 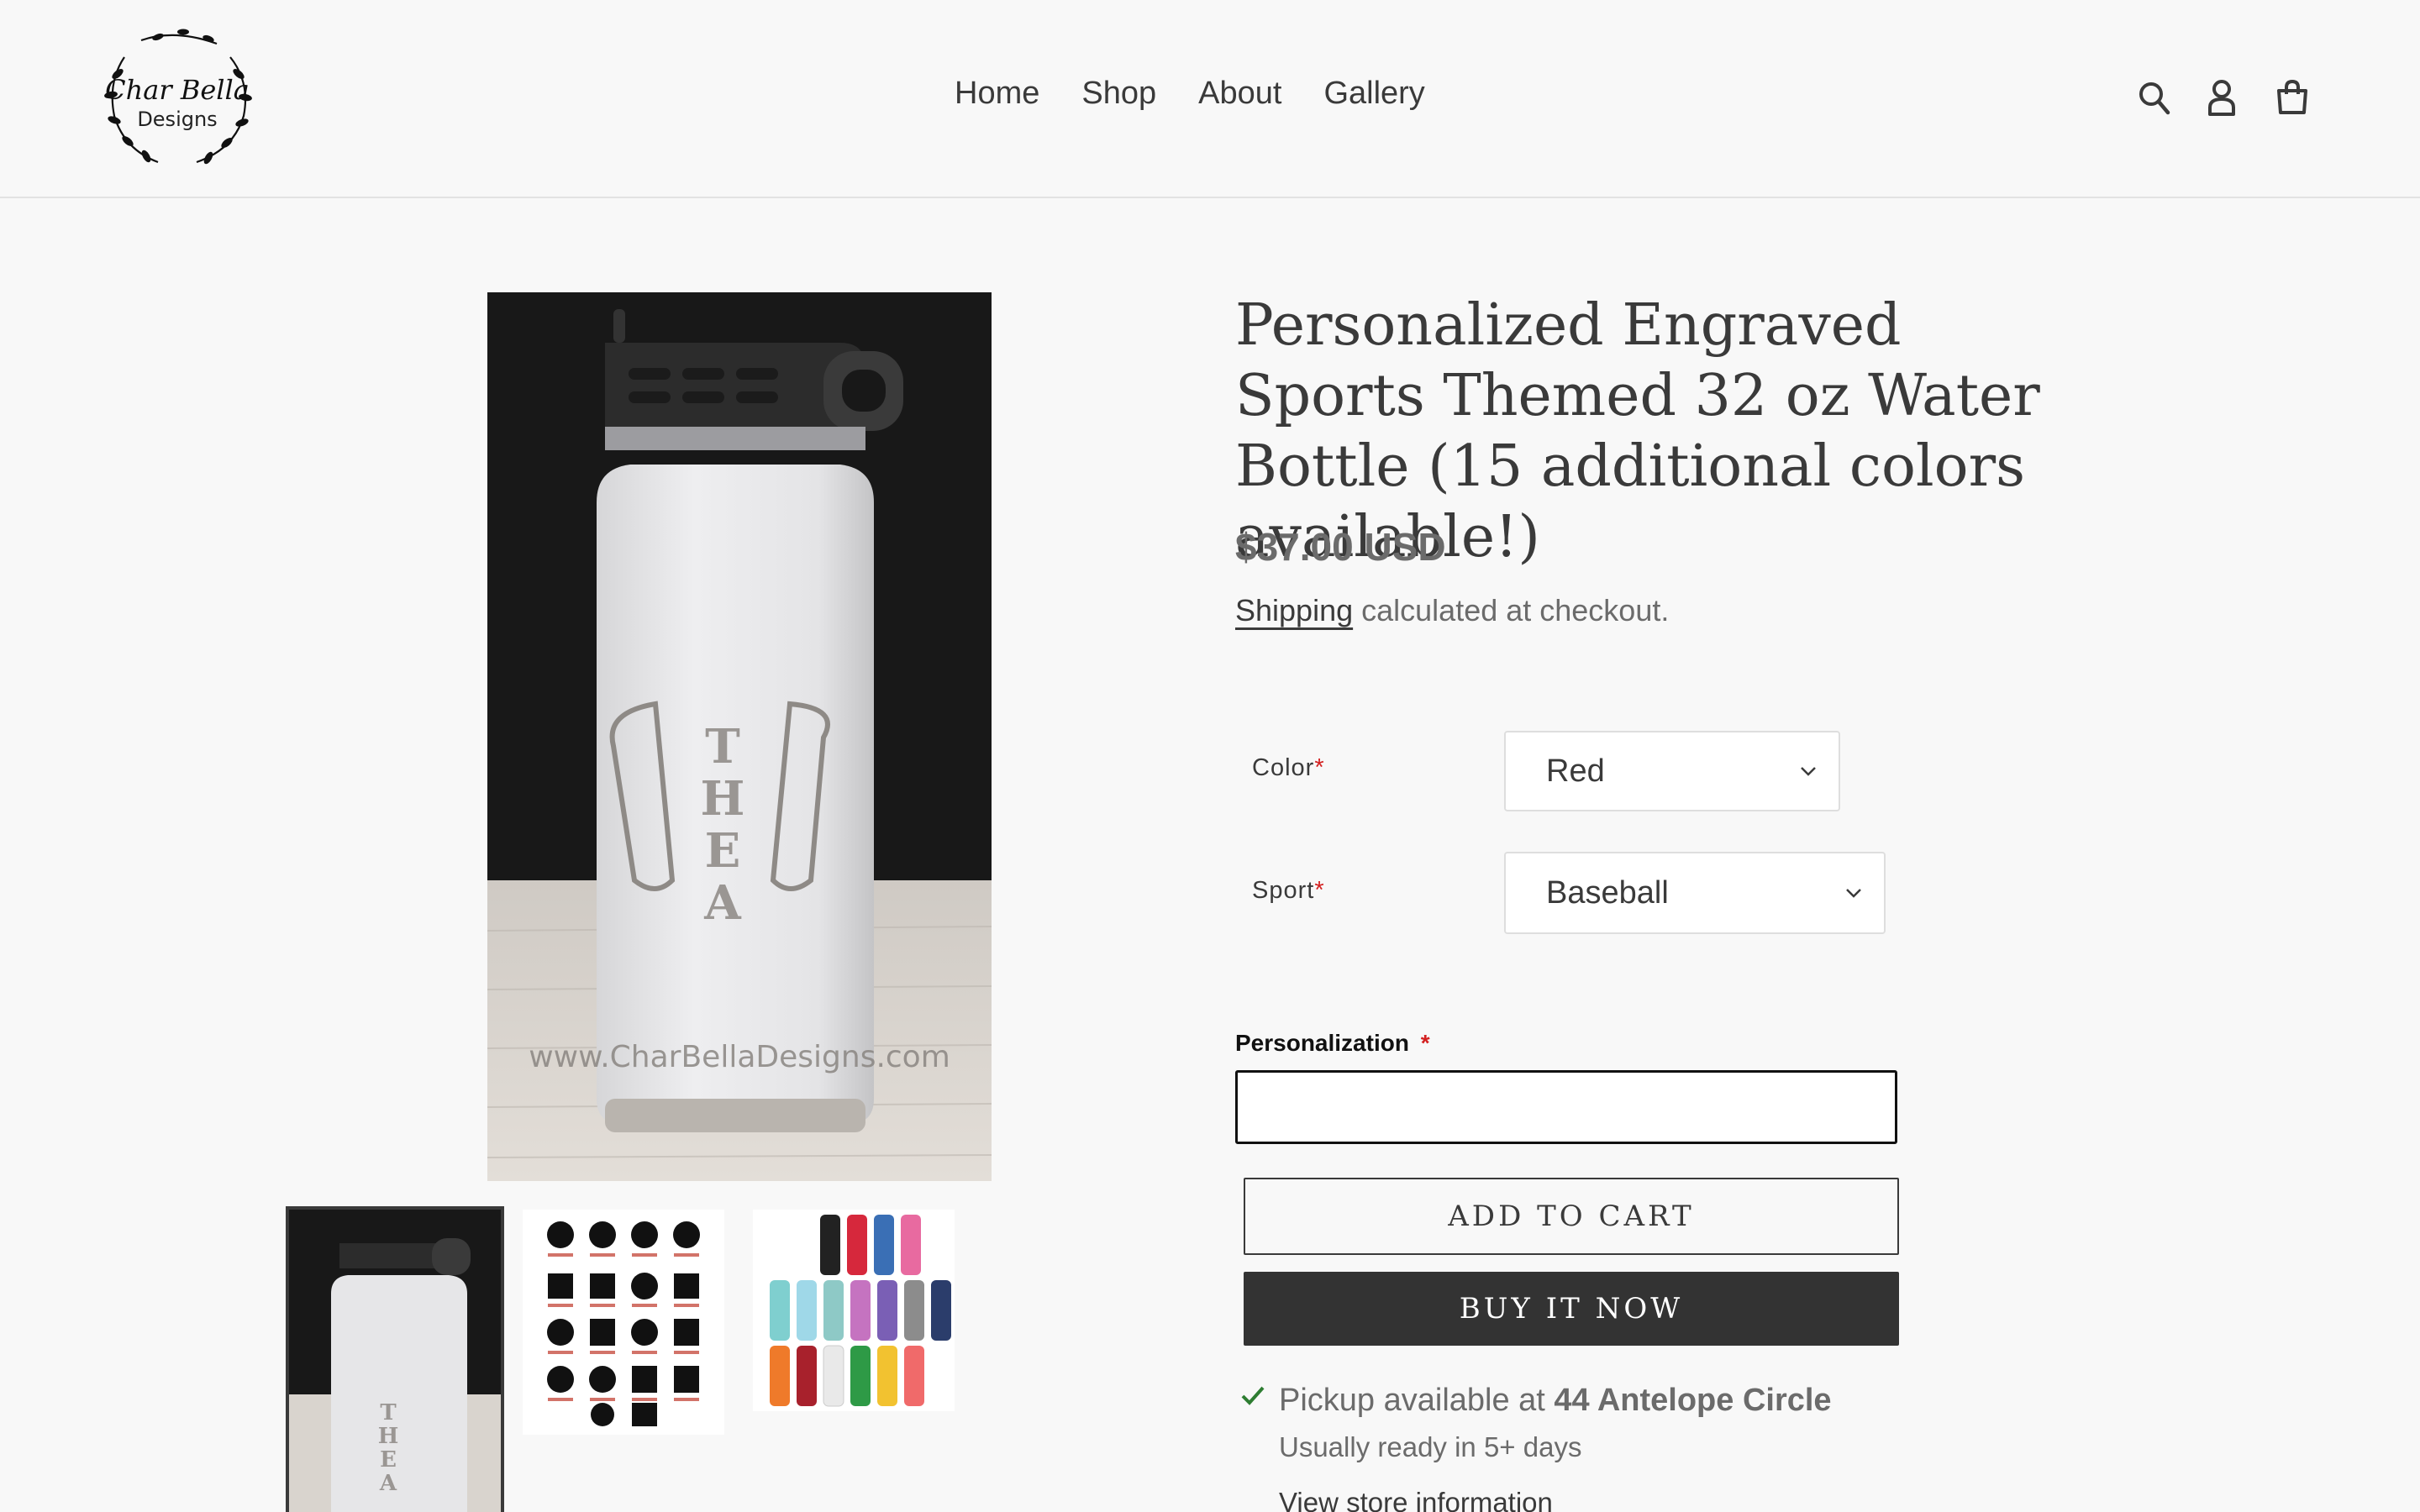 I want to click on view-store-info-link: View store information, so click(x=1416, y=1499).